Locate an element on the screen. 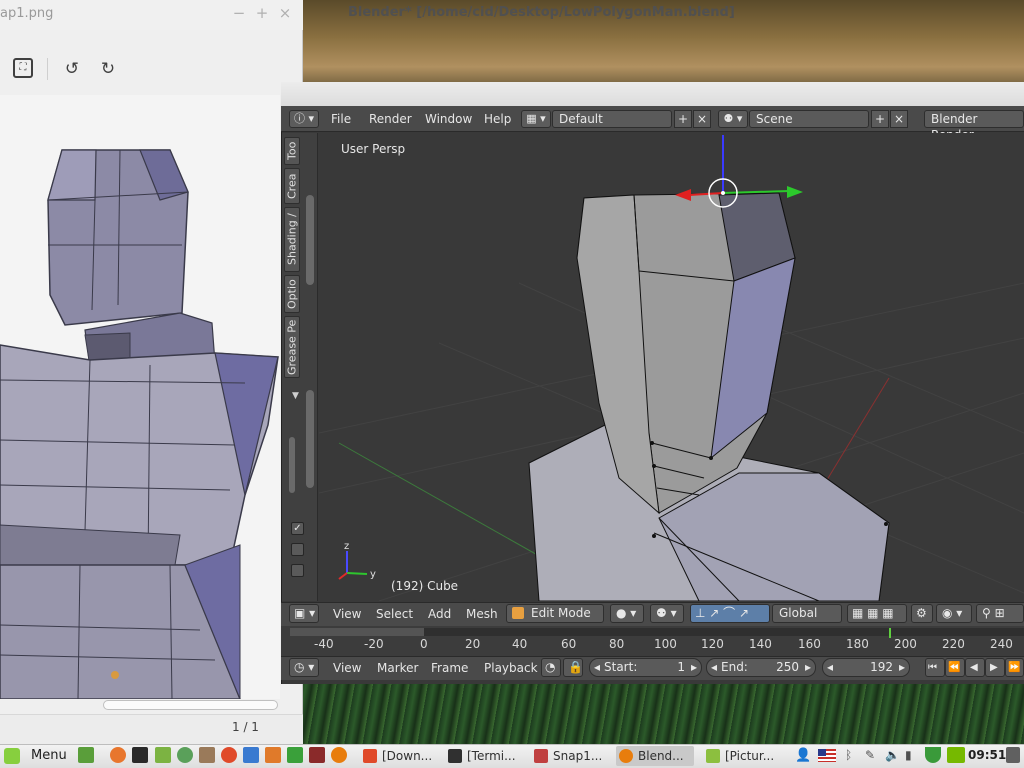  shelf-tab-grease-pencil: Grease Pe is located at coordinates (292, 347).